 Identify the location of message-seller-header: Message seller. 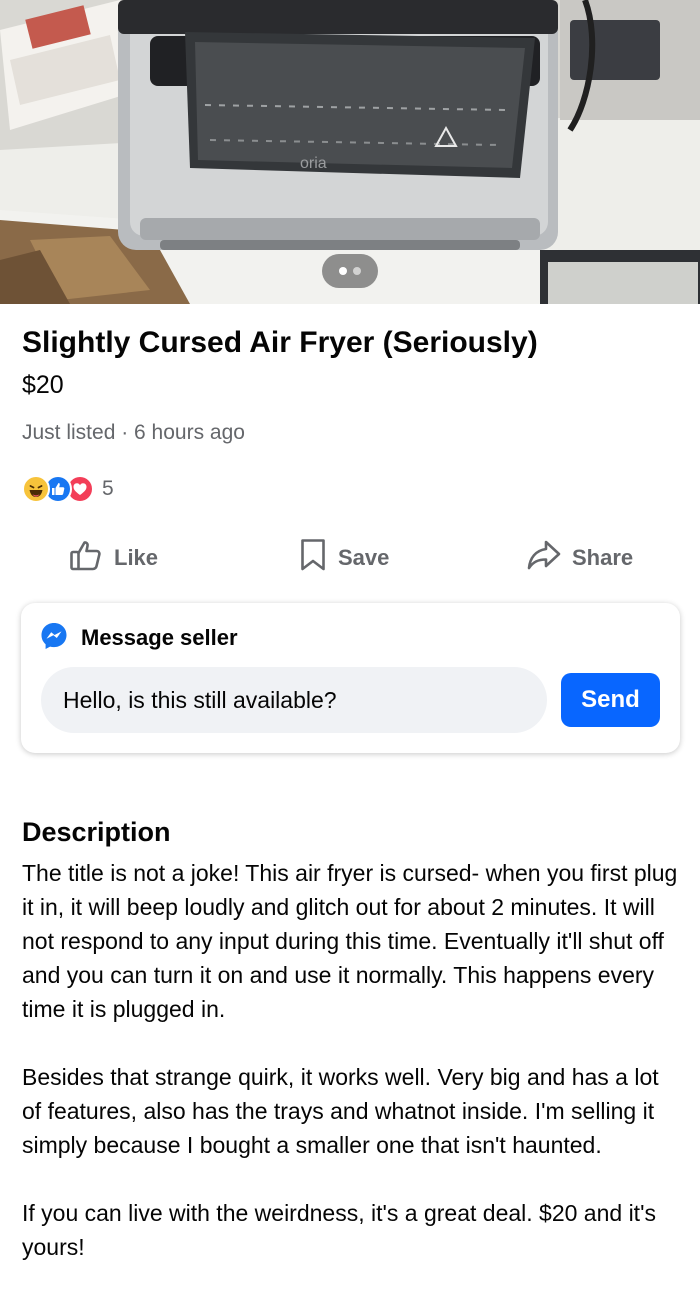
(138, 638).